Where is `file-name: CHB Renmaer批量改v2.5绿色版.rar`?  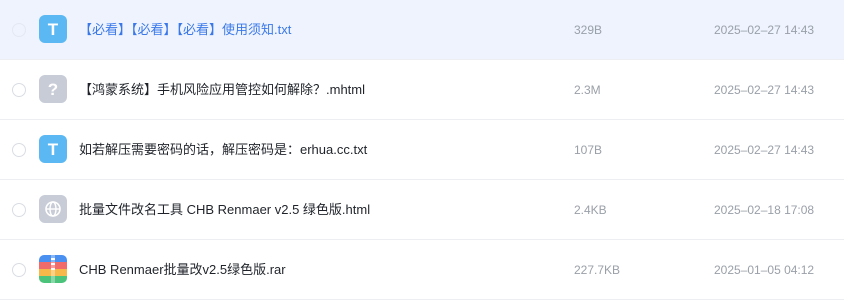 file-name: CHB Renmaer批量改v2.5绿色版.rar is located at coordinates (182, 270).